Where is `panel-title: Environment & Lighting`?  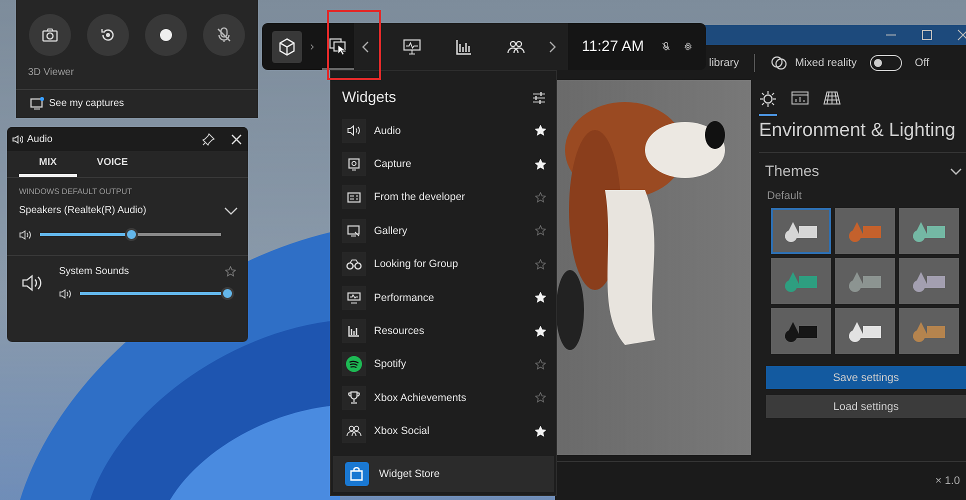 panel-title: Environment & Lighting is located at coordinates (862, 133).